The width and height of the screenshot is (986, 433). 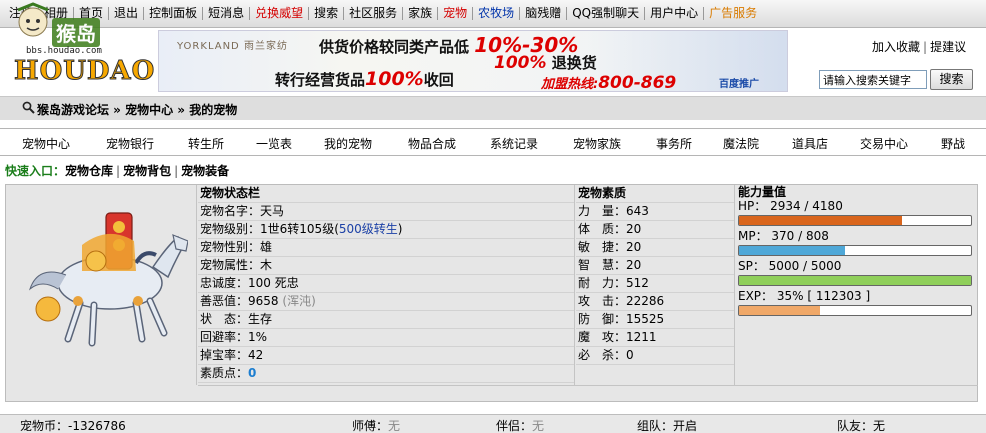 What do you see at coordinates (127, 13) in the screenshot?
I see `top-nav-item: 退出` at bounding box center [127, 13].